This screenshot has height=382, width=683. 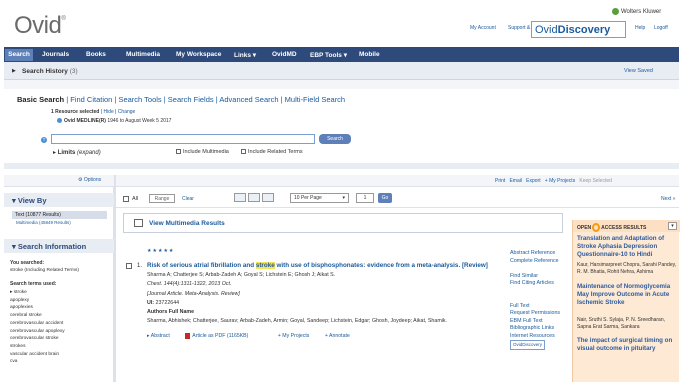 What do you see at coordinates (668, 199) in the screenshot?
I see `next-link: Next »` at bounding box center [668, 199].